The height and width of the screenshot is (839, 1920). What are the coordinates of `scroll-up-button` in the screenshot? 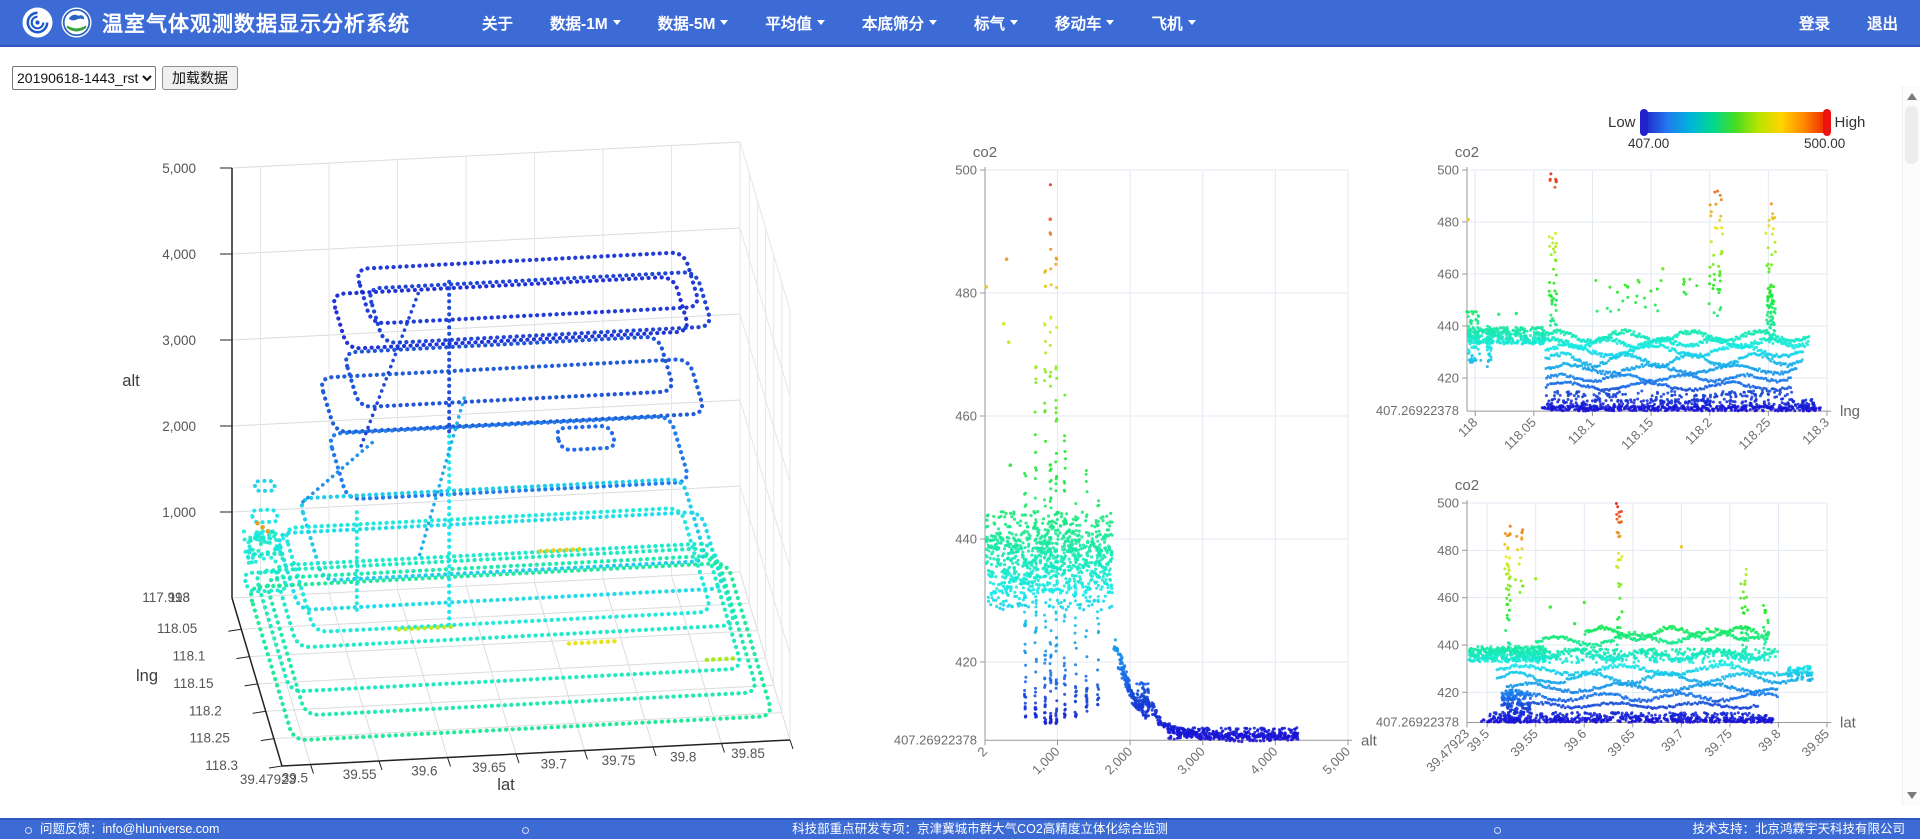 It's located at (1911, 96).